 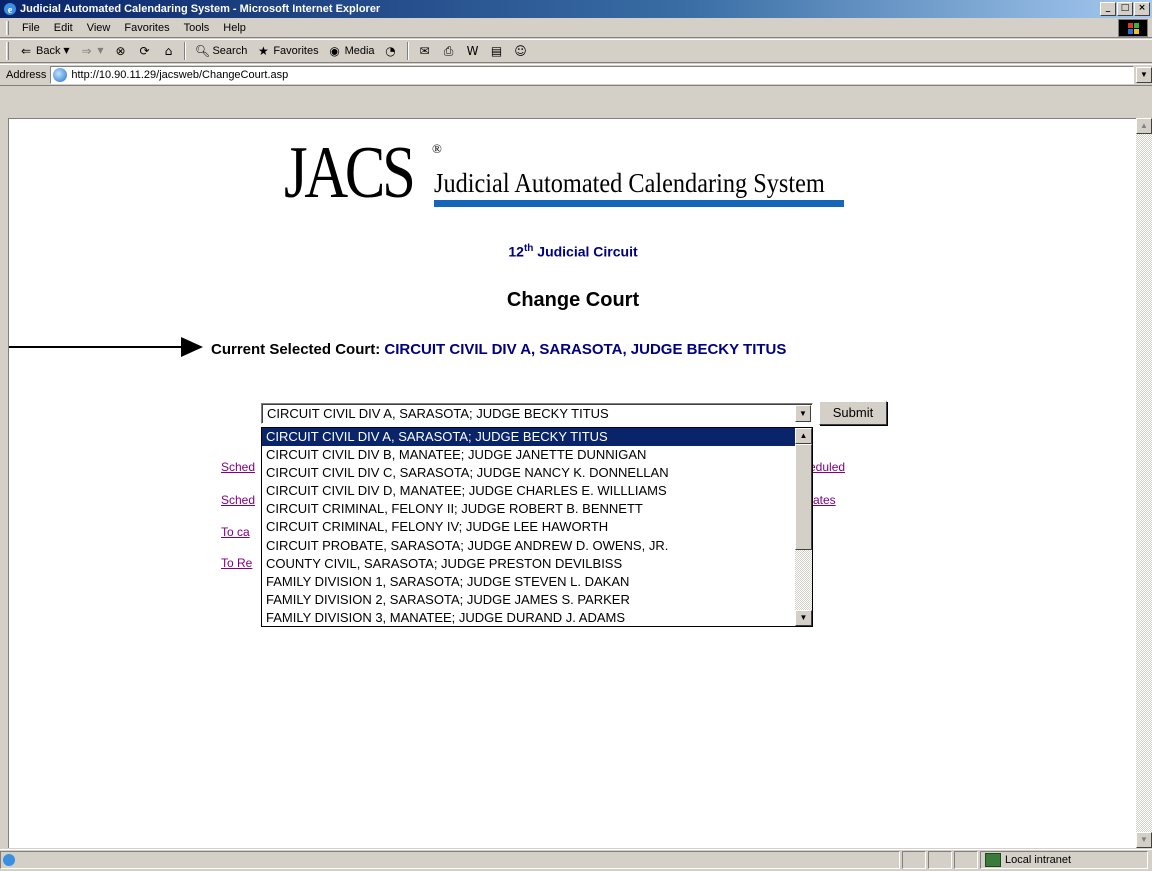 I want to click on maximize-button: □, so click(x=1125, y=9).